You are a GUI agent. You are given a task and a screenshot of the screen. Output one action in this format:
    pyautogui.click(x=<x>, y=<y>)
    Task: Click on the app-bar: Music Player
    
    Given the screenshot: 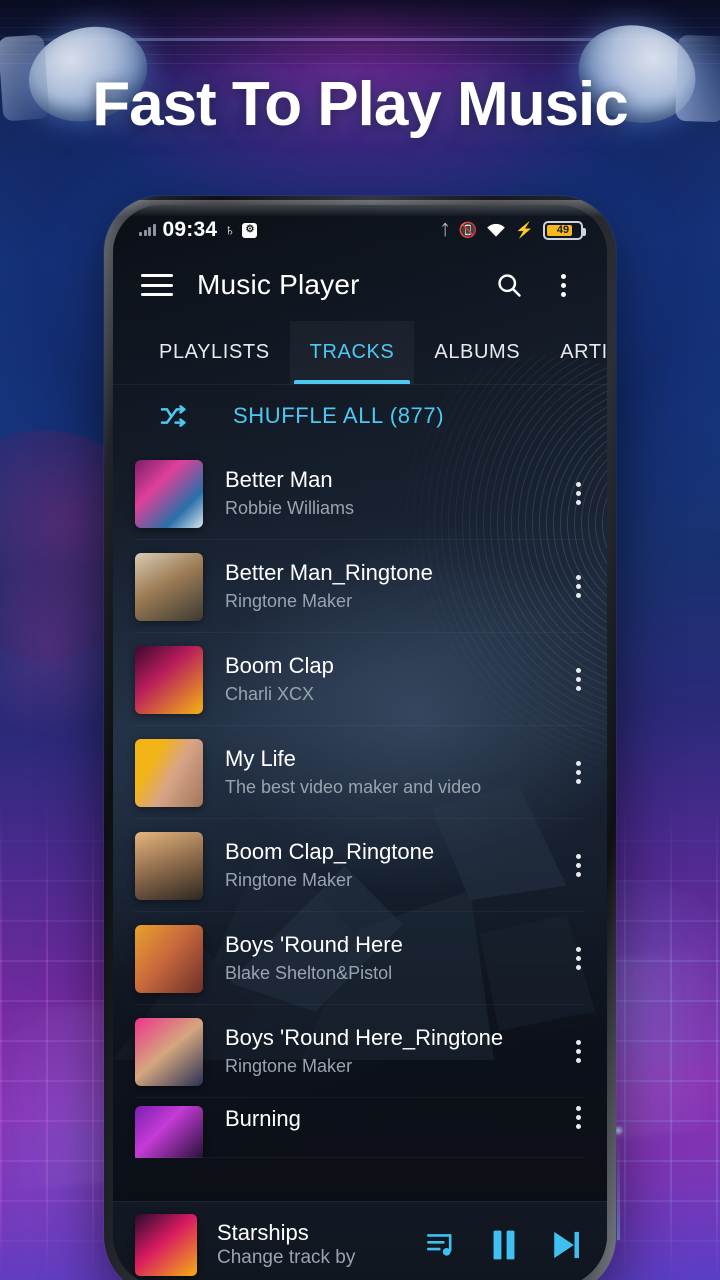 What is the action you would take?
    pyautogui.click(x=360, y=285)
    